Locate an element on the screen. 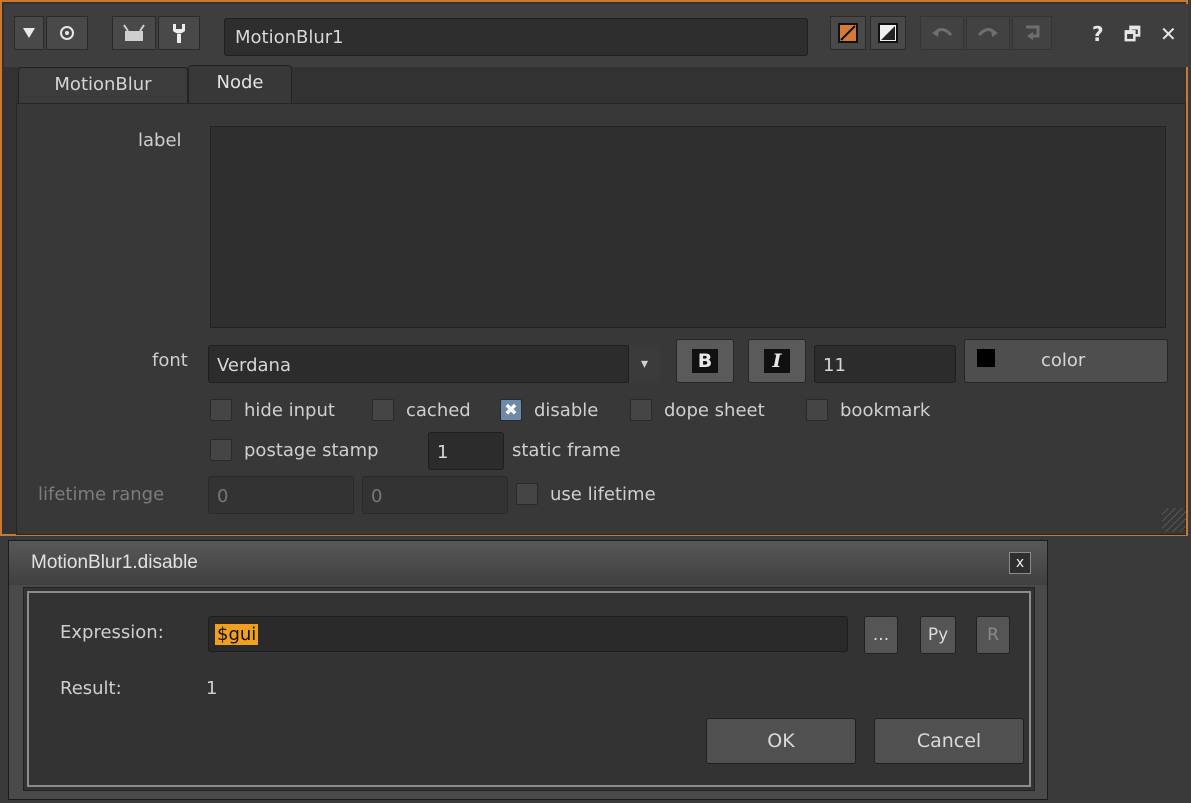  static-frame-label: static frame is located at coordinates (566, 450).